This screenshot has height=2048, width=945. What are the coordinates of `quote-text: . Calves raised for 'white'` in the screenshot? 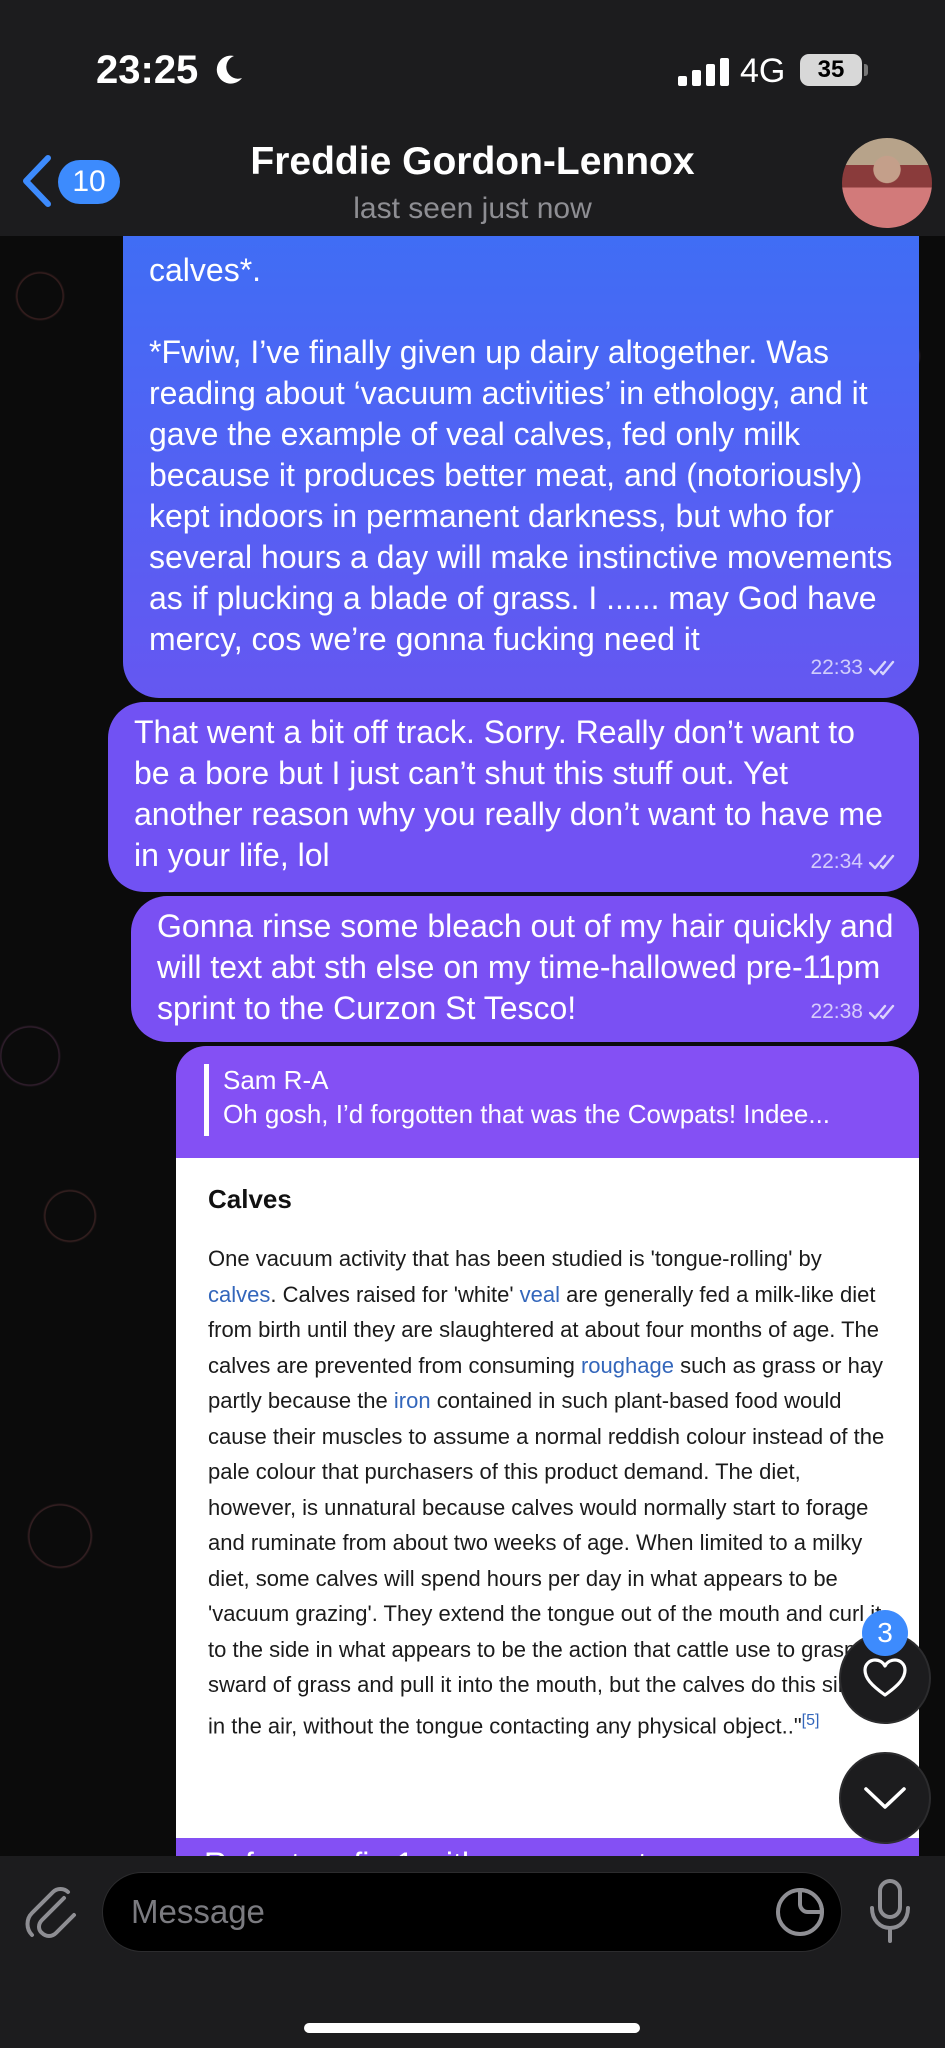 It's located at (395, 1294).